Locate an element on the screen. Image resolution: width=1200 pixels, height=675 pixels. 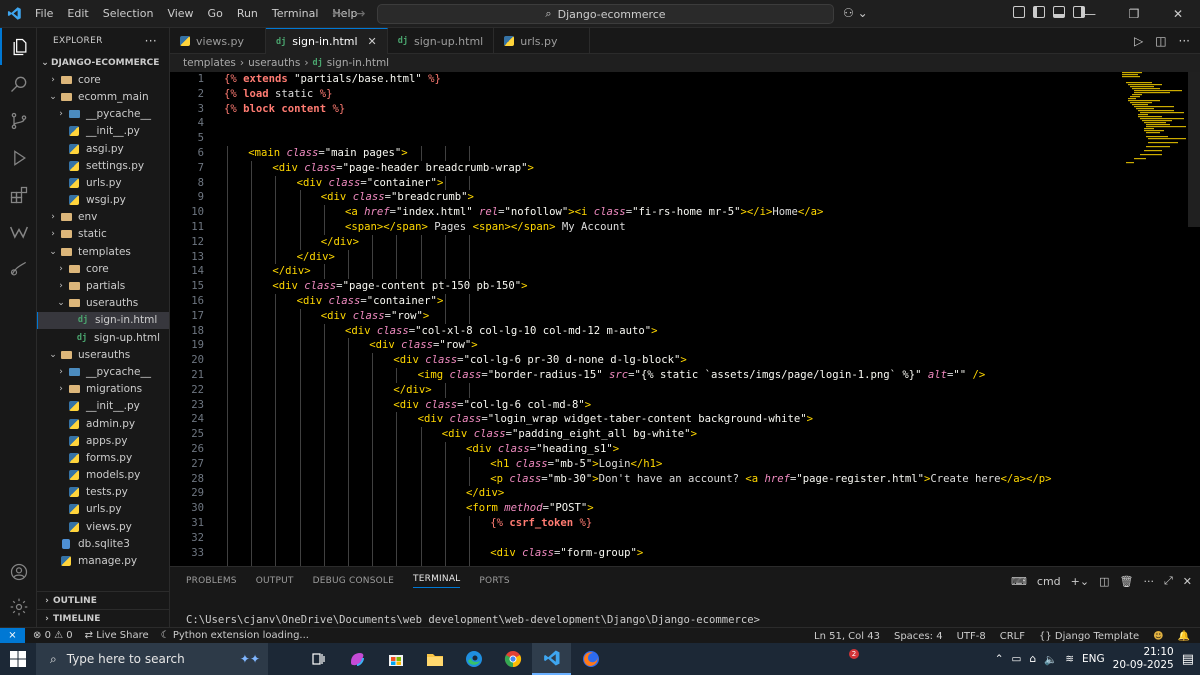
show-hidden-icons-icon: ⌃ is located at coordinates (999, 659).